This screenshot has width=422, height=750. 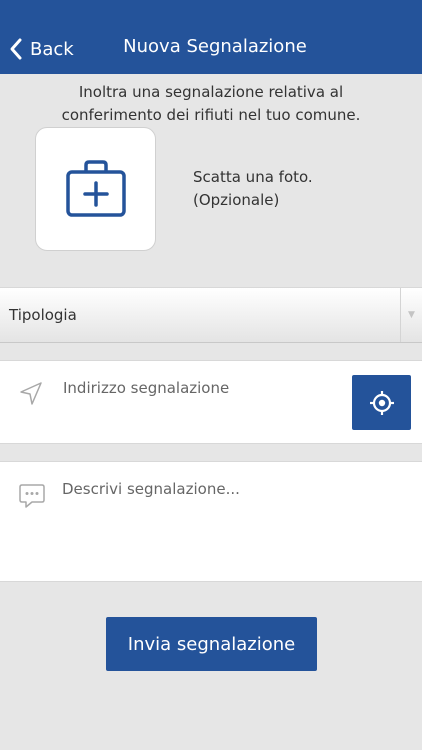 I want to click on address-input, so click(x=203, y=388).